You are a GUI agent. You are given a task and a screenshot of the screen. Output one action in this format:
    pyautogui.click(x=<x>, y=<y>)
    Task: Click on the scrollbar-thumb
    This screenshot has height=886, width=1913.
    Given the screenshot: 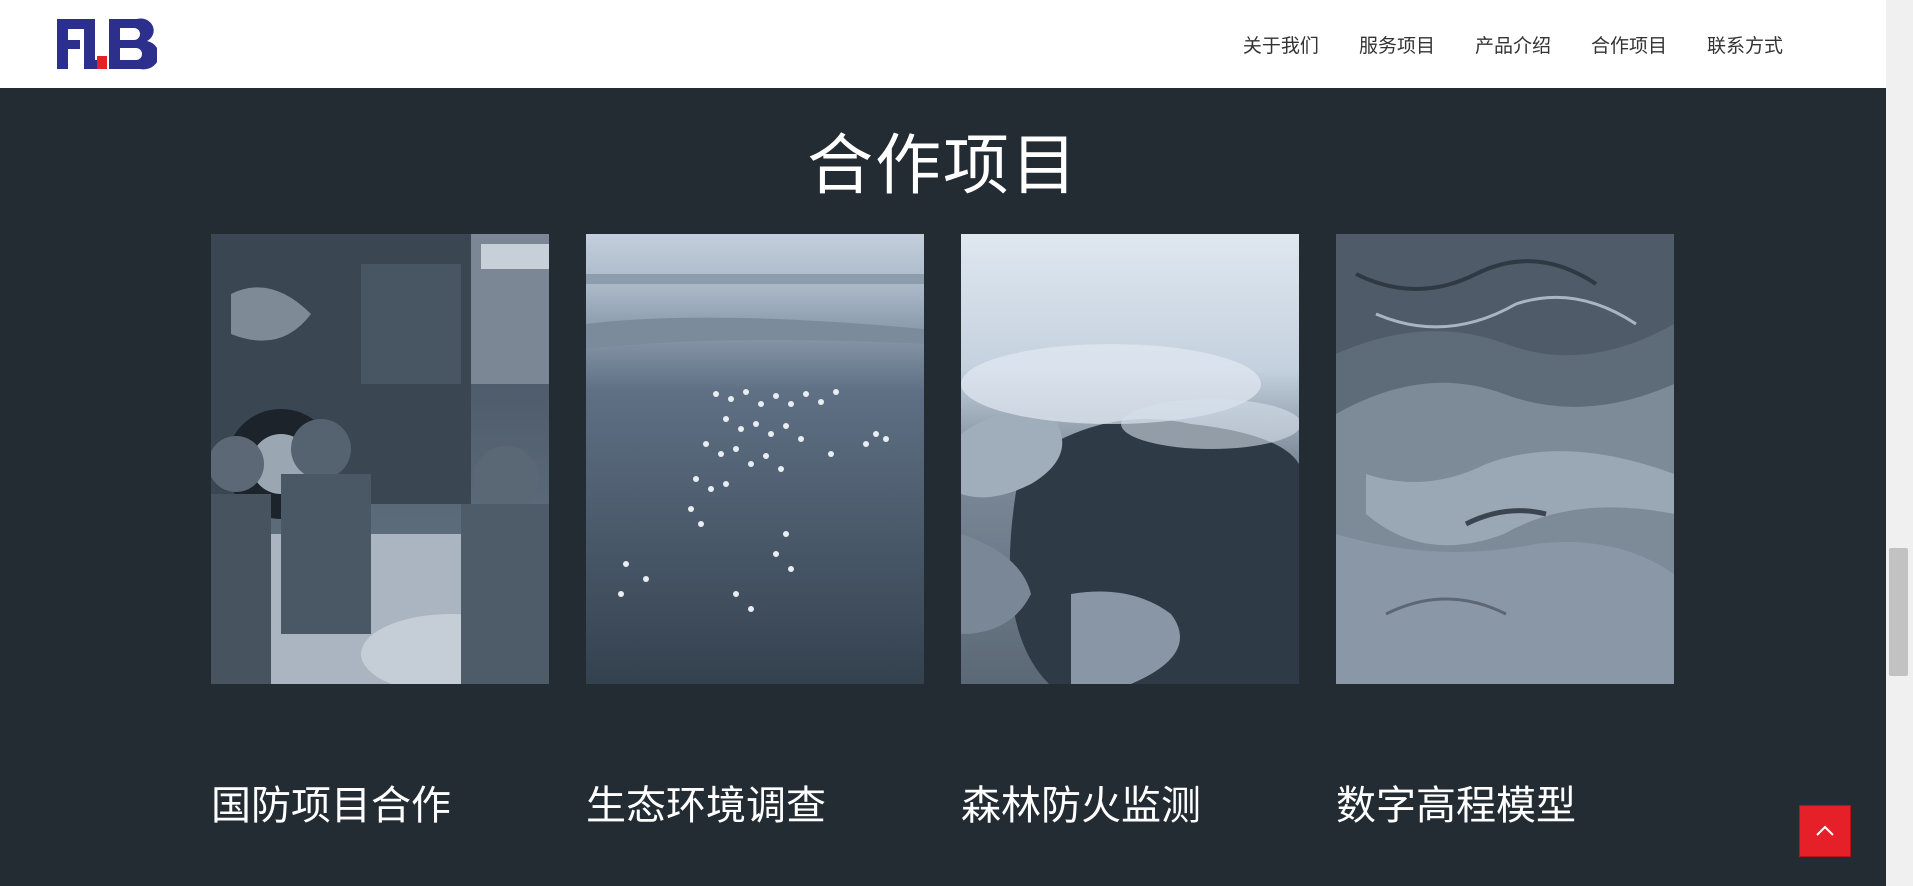 What is the action you would take?
    pyautogui.click(x=1898, y=612)
    